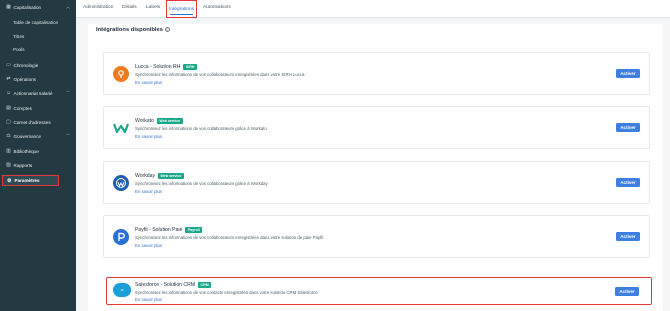  I want to click on integration-title: Lucca - Solution RH SIRH, so click(166, 67).